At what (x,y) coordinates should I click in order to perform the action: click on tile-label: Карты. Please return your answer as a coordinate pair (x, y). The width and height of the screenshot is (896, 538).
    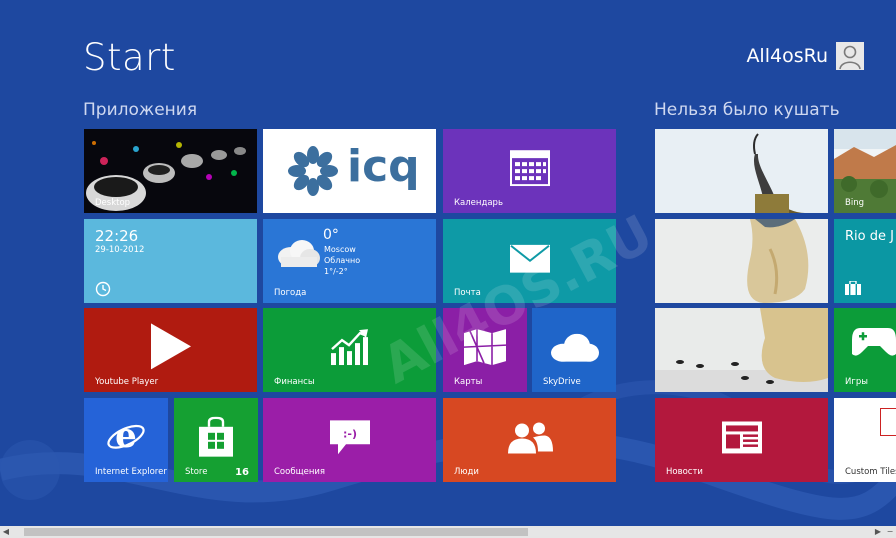
    Looking at the image, I should click on (468, 382).